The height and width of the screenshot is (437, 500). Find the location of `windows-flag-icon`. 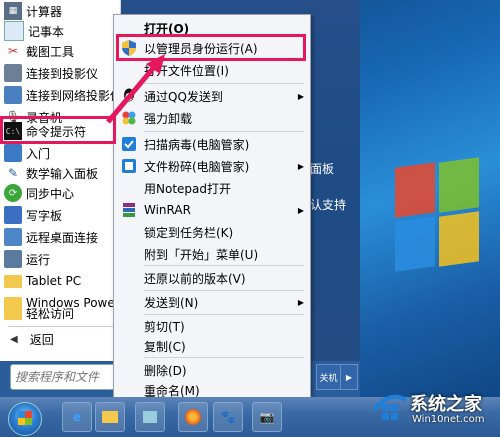

windows-flag-icon is located at coordinates (25, 418).